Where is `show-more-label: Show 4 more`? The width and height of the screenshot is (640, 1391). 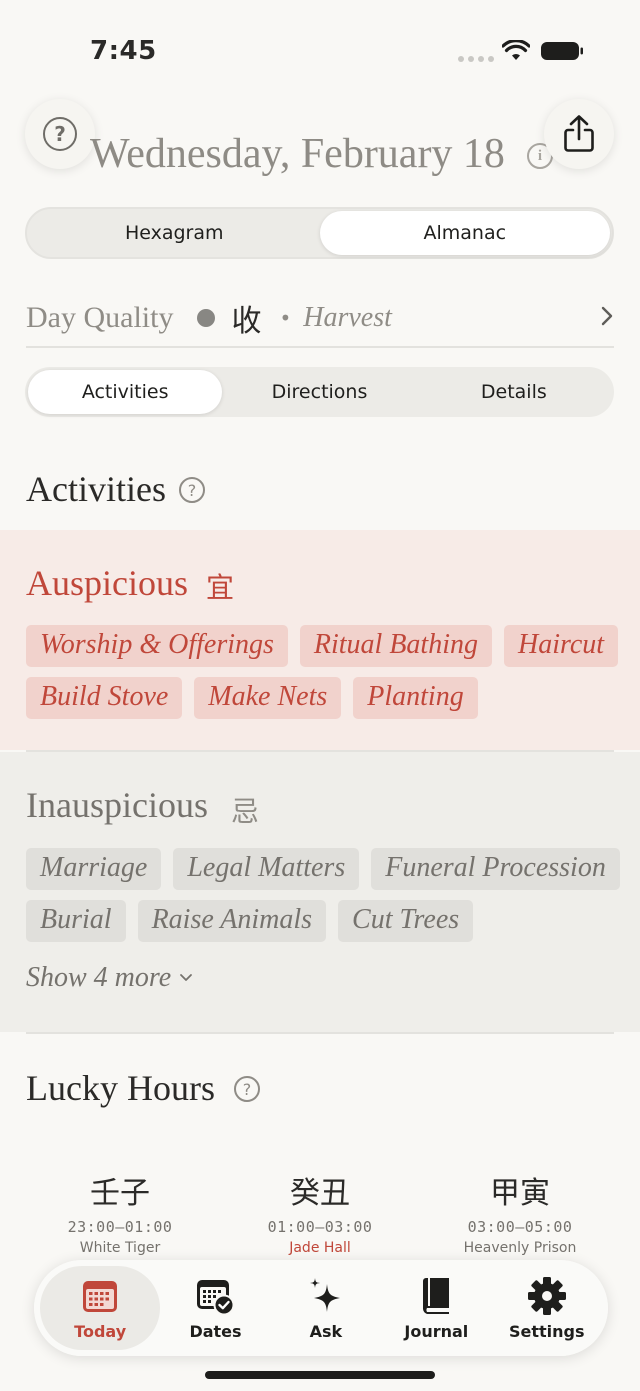 show-more-label: Show 4 more is located at coordinates (99, 977).